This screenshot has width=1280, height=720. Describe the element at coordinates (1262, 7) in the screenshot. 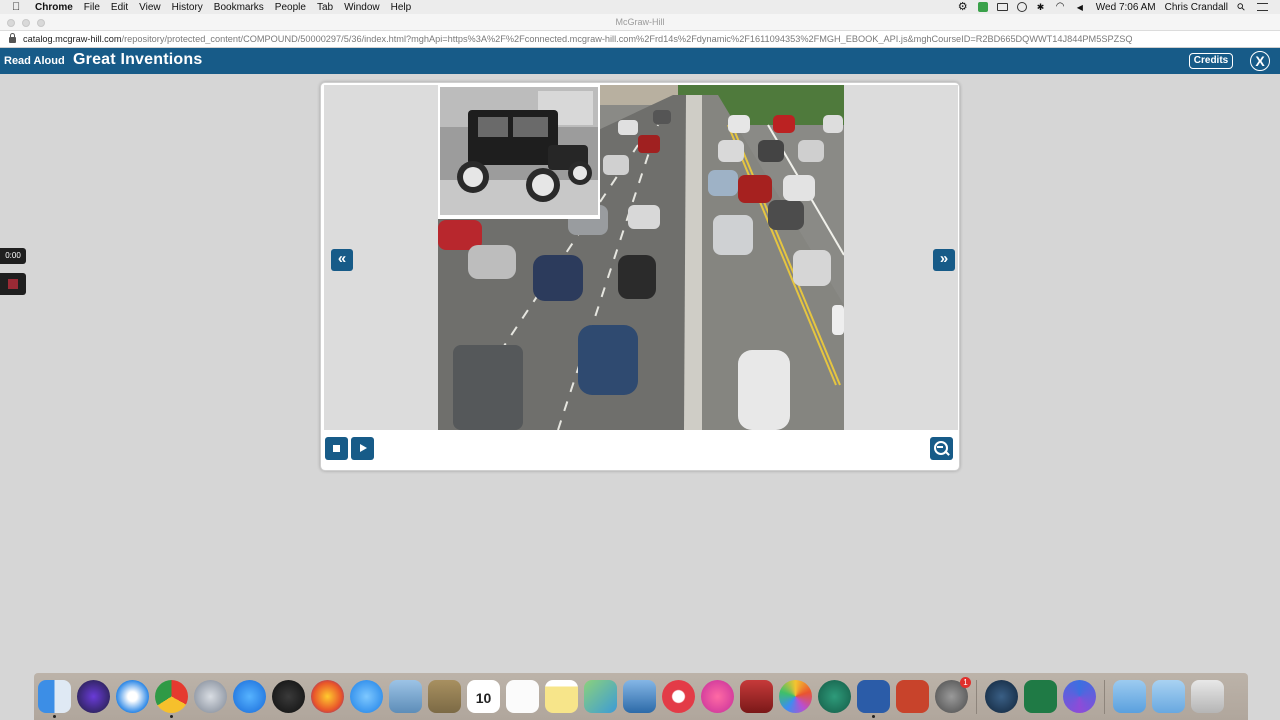

I see `notification-center-icon` at that location.